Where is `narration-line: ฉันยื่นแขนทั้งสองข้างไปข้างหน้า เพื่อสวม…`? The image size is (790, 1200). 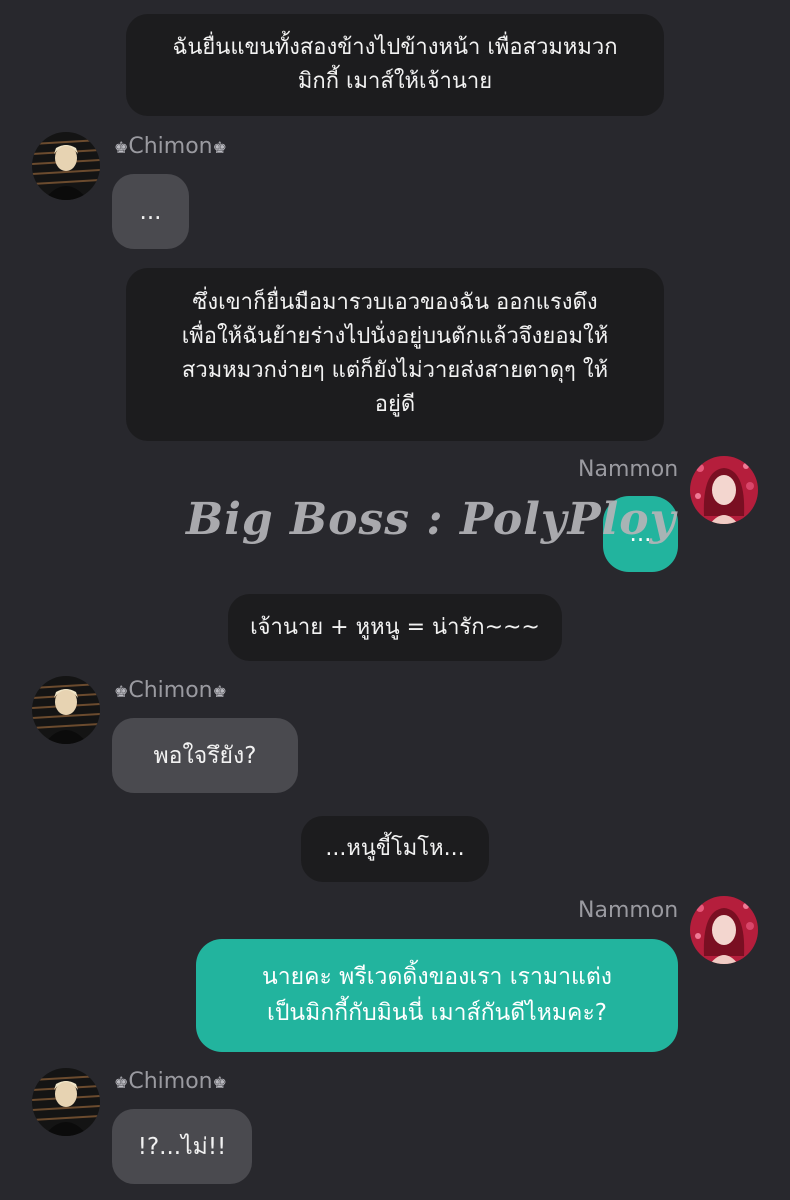
narration-line: ฉันยื่นแขนทั้งสองข้างไปข้างหน้า เพื่อสวม… is located at coordinates (395, 47).